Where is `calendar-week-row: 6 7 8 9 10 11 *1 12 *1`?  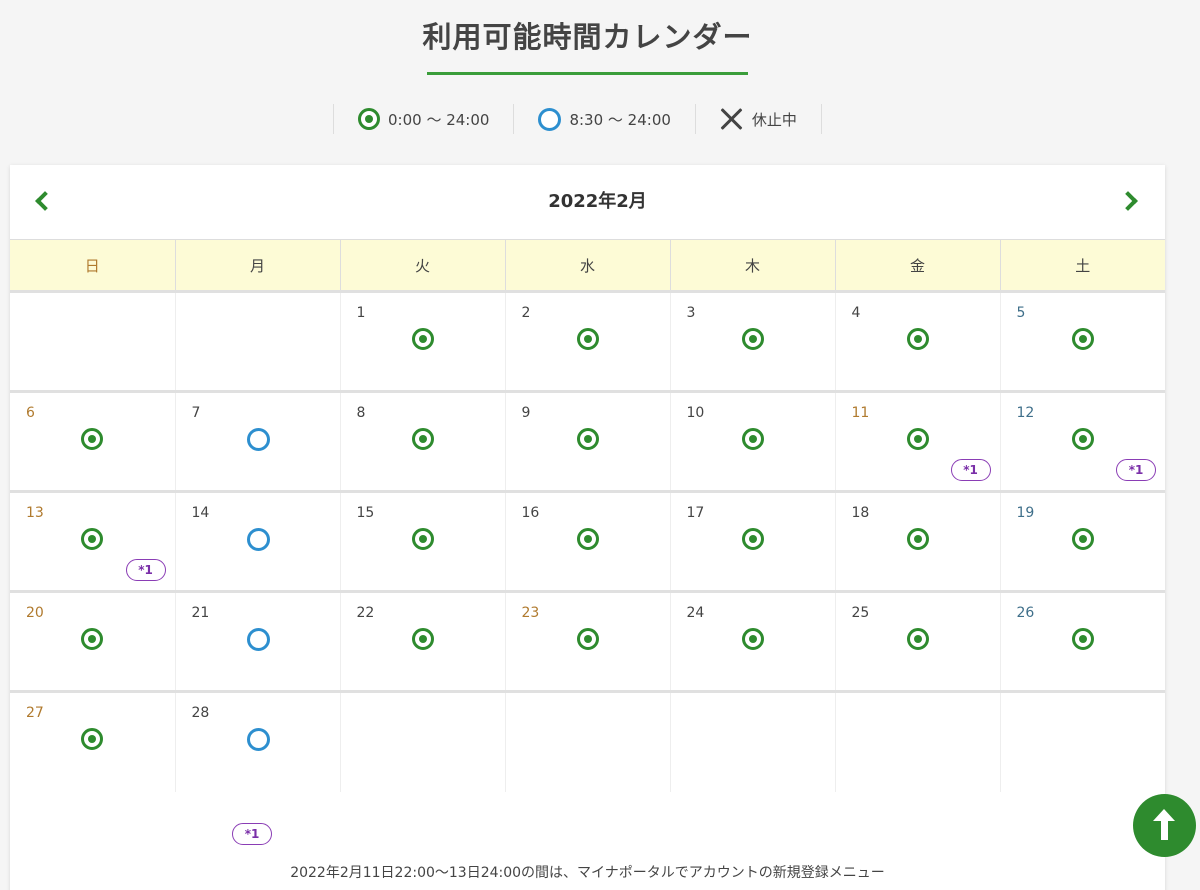
calendar-week-row: 6 7 8 9 10 11 *1 12 *1 is located at coordinates (587, 441).